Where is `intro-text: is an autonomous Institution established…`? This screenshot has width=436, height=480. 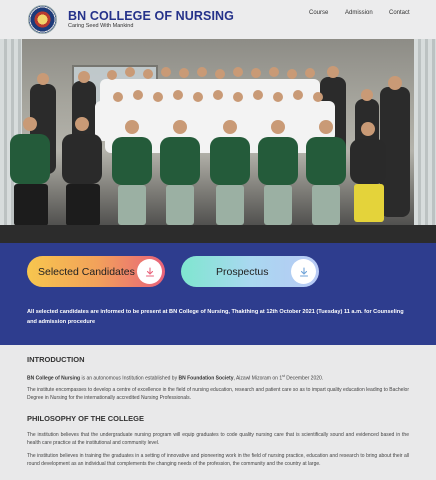
intro-text: is an autonomous Institution established… is located at coordinates (129, 378).